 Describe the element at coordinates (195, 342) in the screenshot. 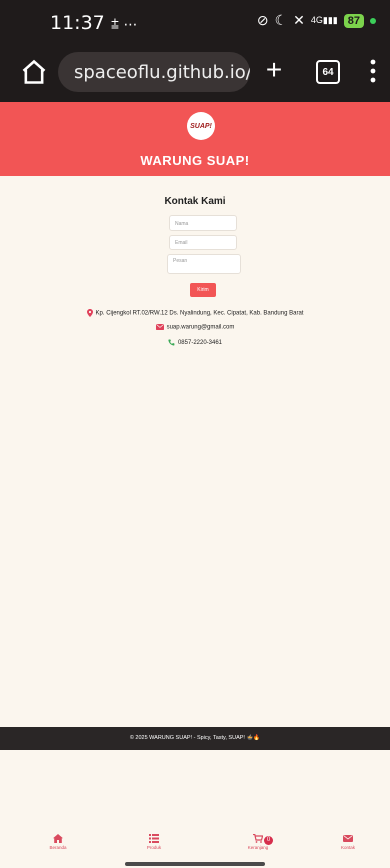

I see `phone-line: 0857-2220-3461` at that location.